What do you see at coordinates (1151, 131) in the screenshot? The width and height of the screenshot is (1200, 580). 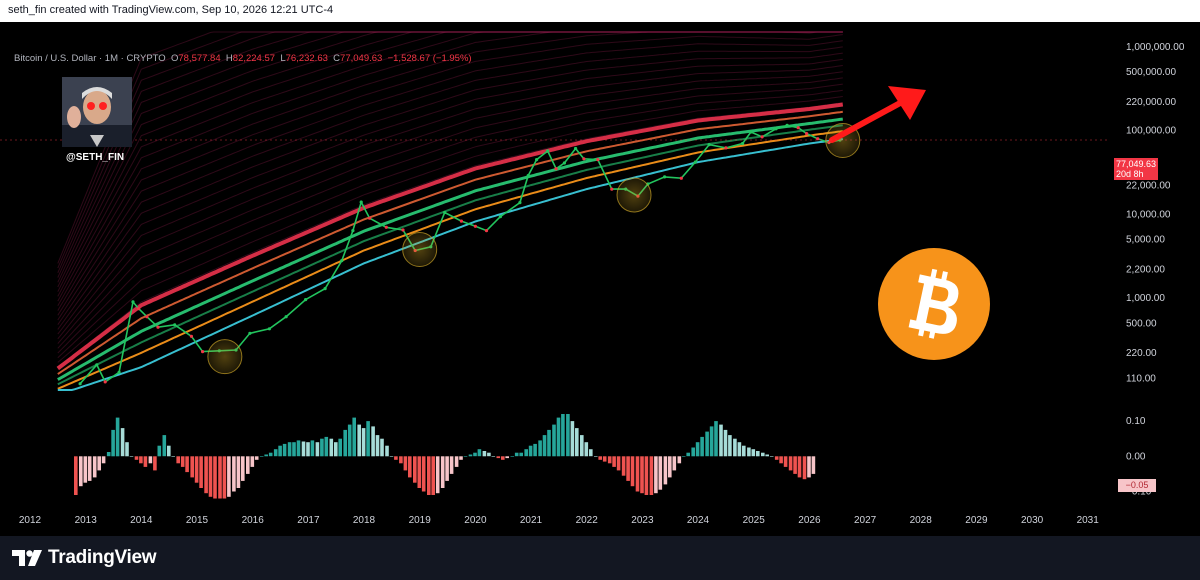 I see `price-tick-label: 100,000.00` at bounding box center [1151, 131].